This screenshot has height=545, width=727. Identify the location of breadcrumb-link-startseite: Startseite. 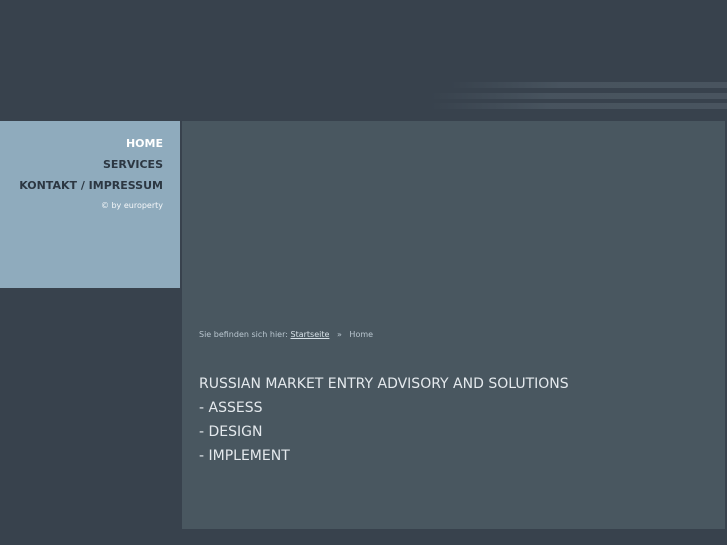
(310, 334).